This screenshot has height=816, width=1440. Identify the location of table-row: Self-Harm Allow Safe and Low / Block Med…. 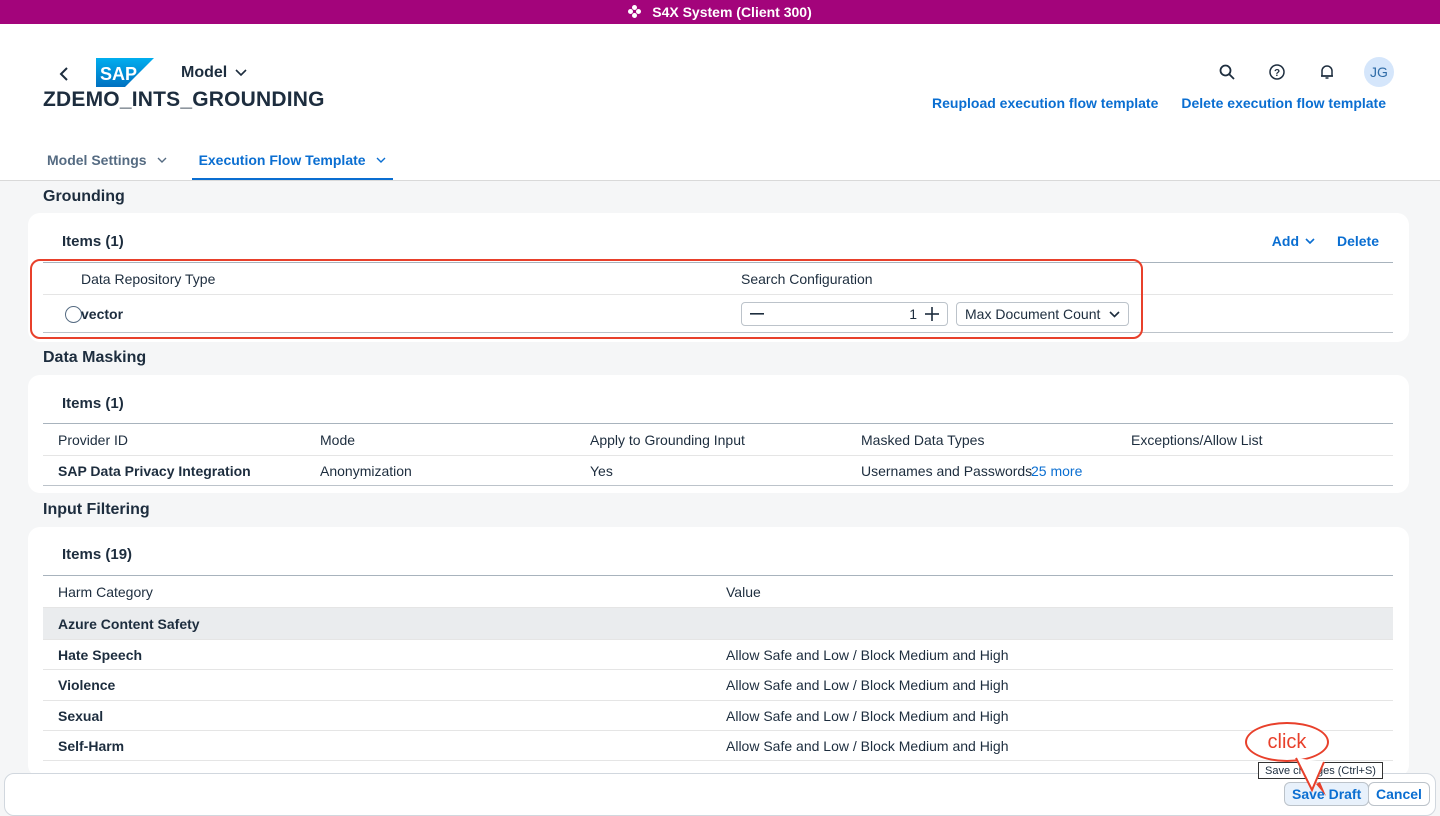
(718, 745).